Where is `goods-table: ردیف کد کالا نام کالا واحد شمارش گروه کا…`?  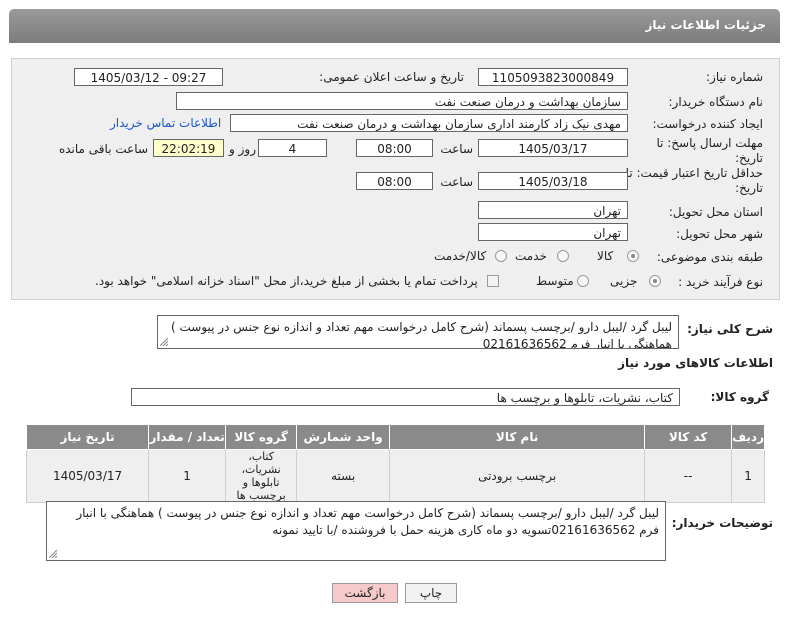
goods-table: ردیف کد کالا نام کالا واحد شمارش گروه کا… is located at coordinates (395, 463).